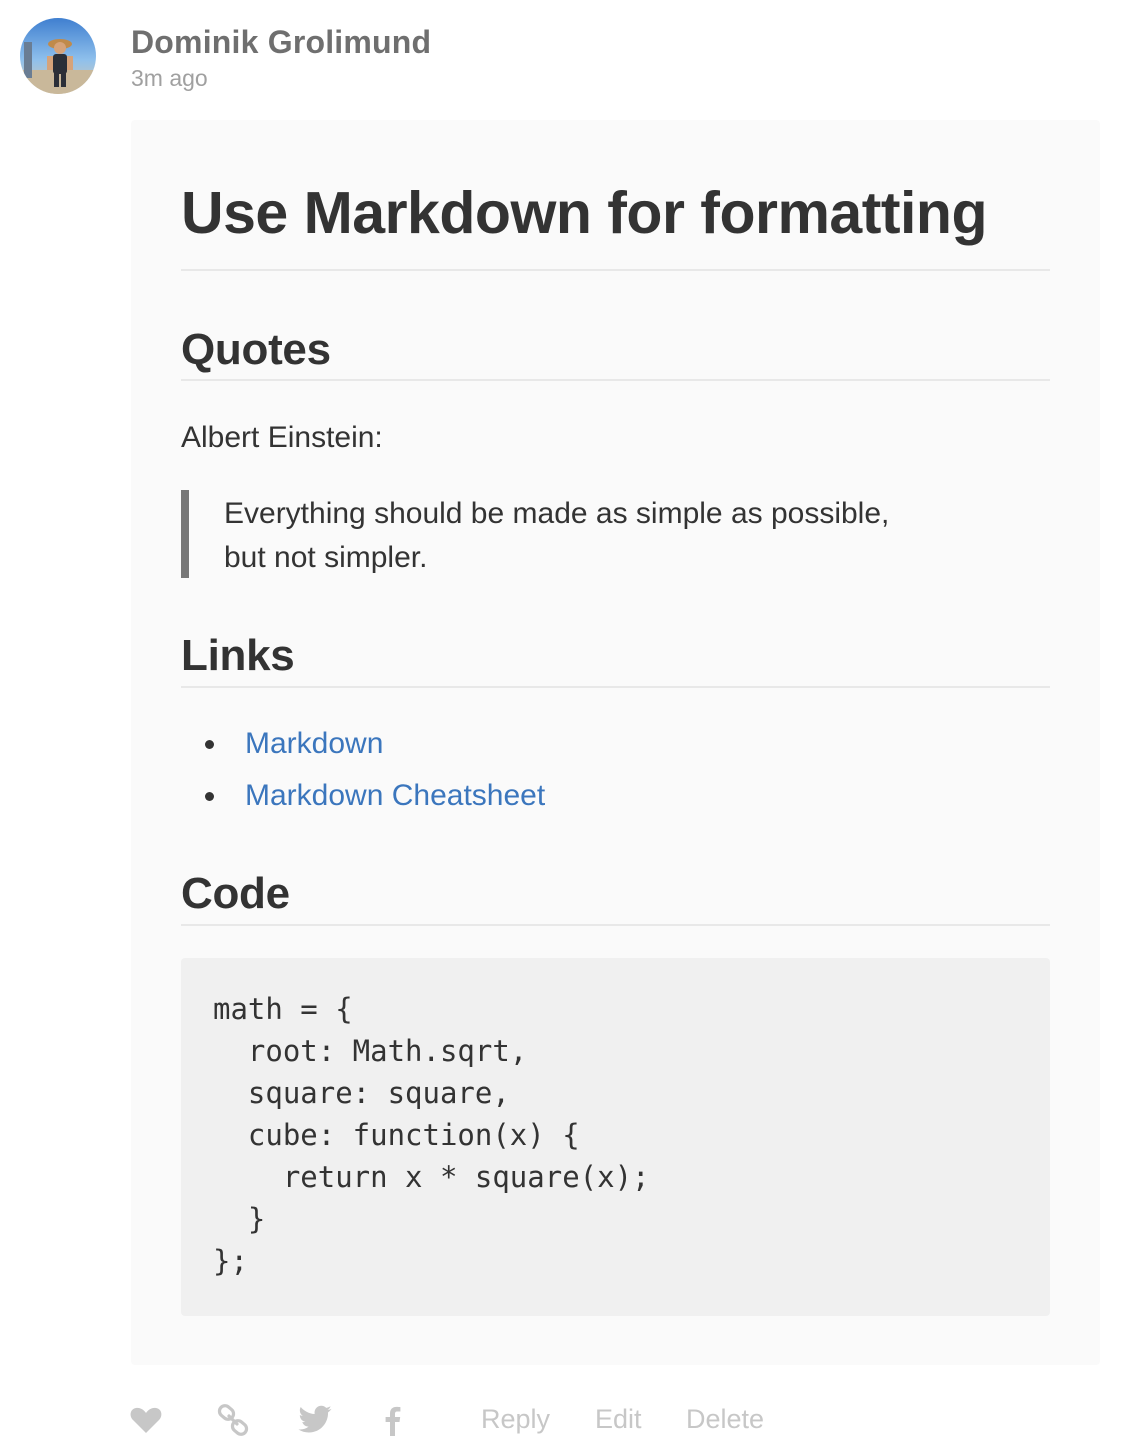  I want to click on avatar-photo-icon, so click(58, 56).